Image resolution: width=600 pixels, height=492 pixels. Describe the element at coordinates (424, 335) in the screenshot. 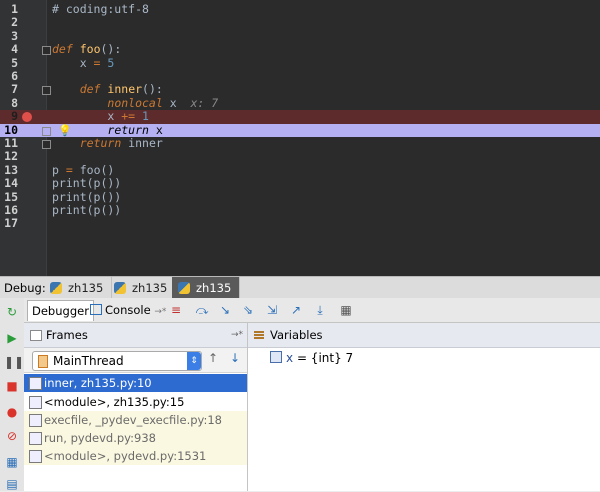

I see `variables-header: Variables` at that location.